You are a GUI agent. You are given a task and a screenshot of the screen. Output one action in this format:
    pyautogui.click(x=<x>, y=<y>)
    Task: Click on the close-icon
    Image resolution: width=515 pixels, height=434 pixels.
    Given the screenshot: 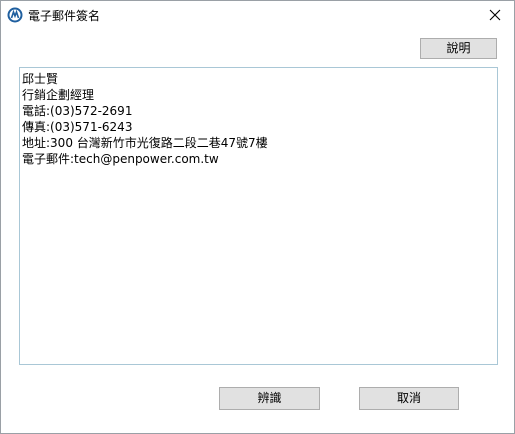 What is the action you would take?
    pyautogui.click(x=495, y=16)
    